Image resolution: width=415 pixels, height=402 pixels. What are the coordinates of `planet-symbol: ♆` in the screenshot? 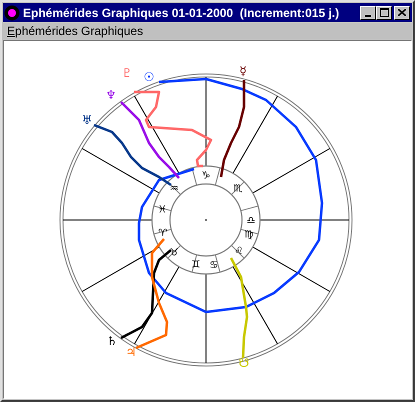 It's located at (111, 95).